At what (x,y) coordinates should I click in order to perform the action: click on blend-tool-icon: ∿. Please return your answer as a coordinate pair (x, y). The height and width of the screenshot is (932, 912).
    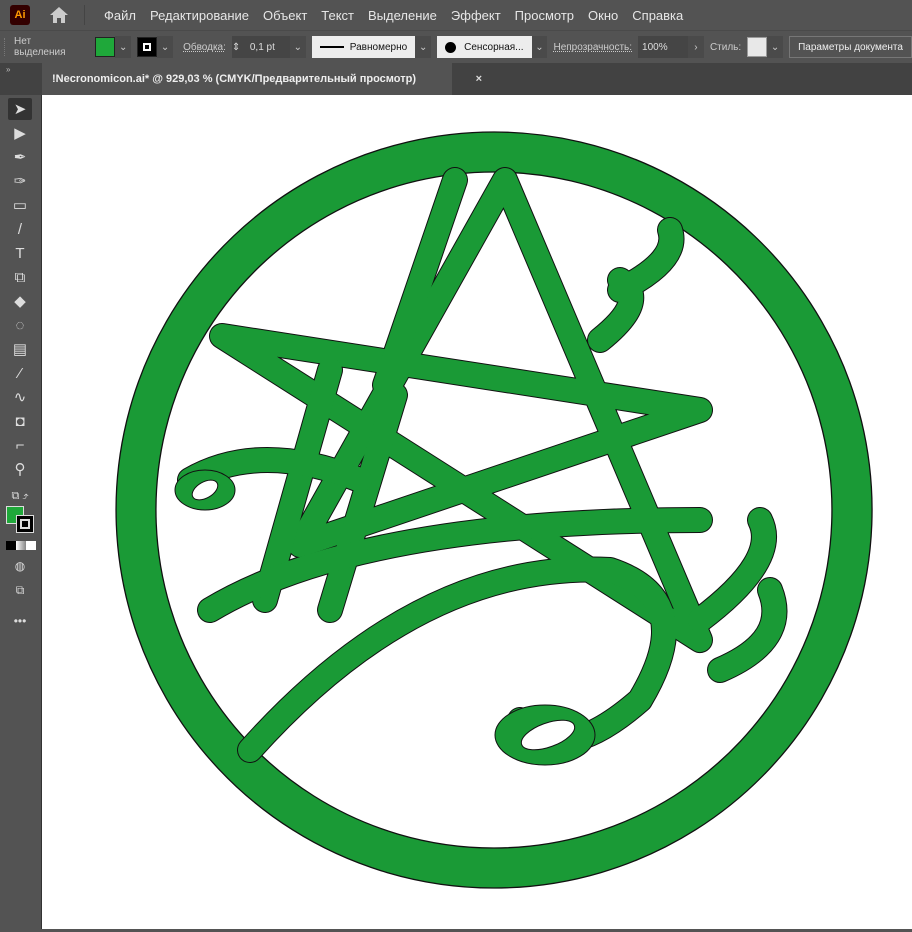
    Looking at the image, I should click on (20, 397).